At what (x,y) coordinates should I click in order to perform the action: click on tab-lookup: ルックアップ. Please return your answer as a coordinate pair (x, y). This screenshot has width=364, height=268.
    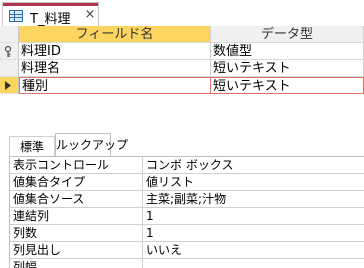
    Looking at the image, I should click on (91, 145).